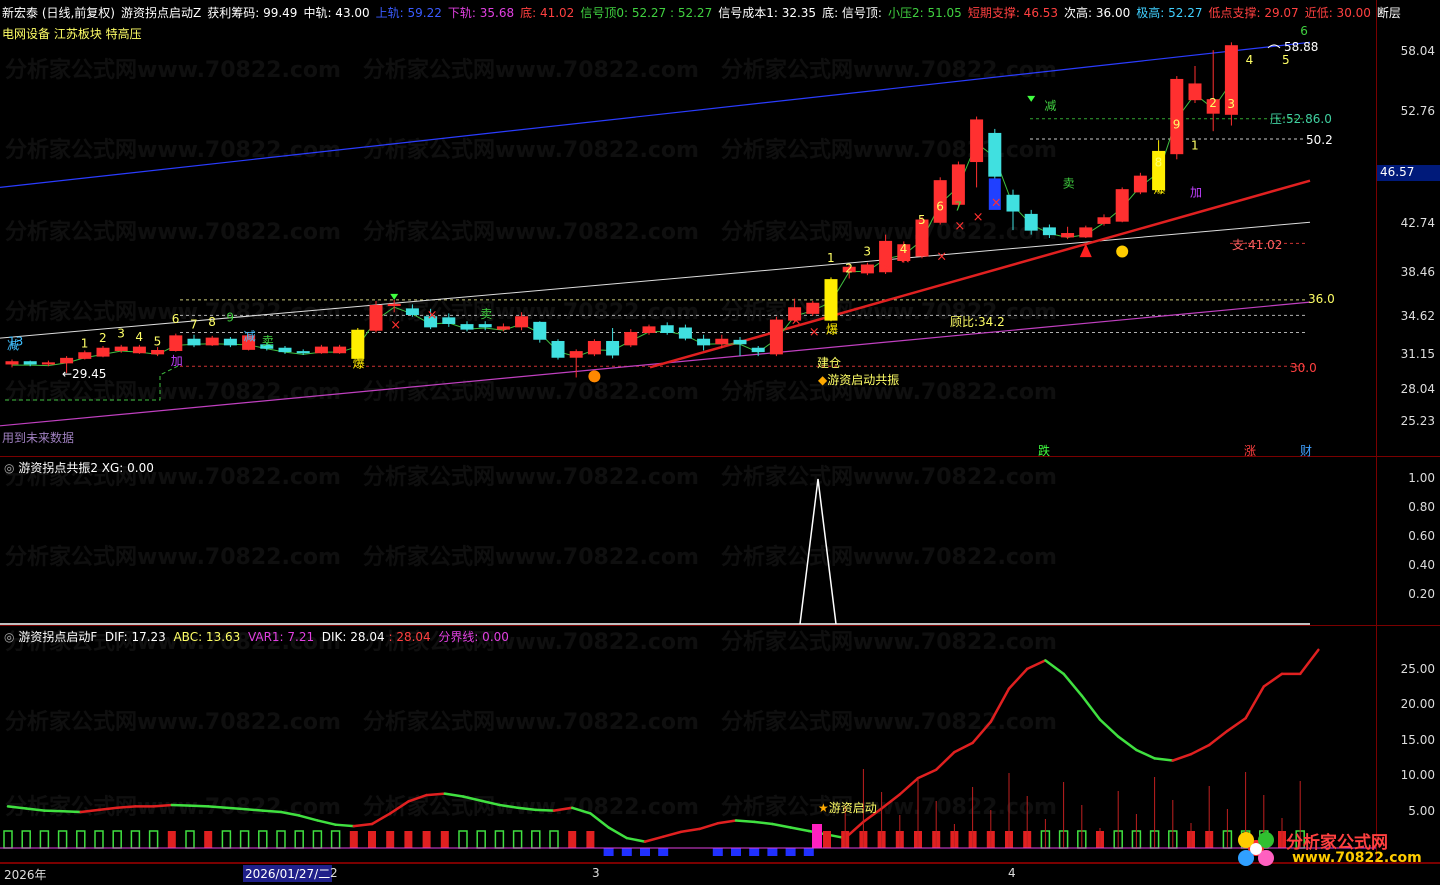 The height and width of the screenshot is (885, 1440). What do you see at coordinates (1031, 98) in the screenshot?
I see `down-arrow-icon` at bounding box center [1031, 98].